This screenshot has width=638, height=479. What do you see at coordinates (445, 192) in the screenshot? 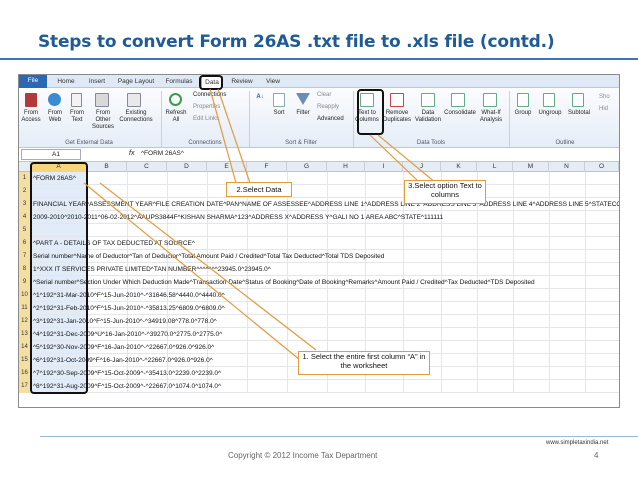
I see `callout-text-to-columns: 3.Select option Text to columns` at bounding box center [445, 192].